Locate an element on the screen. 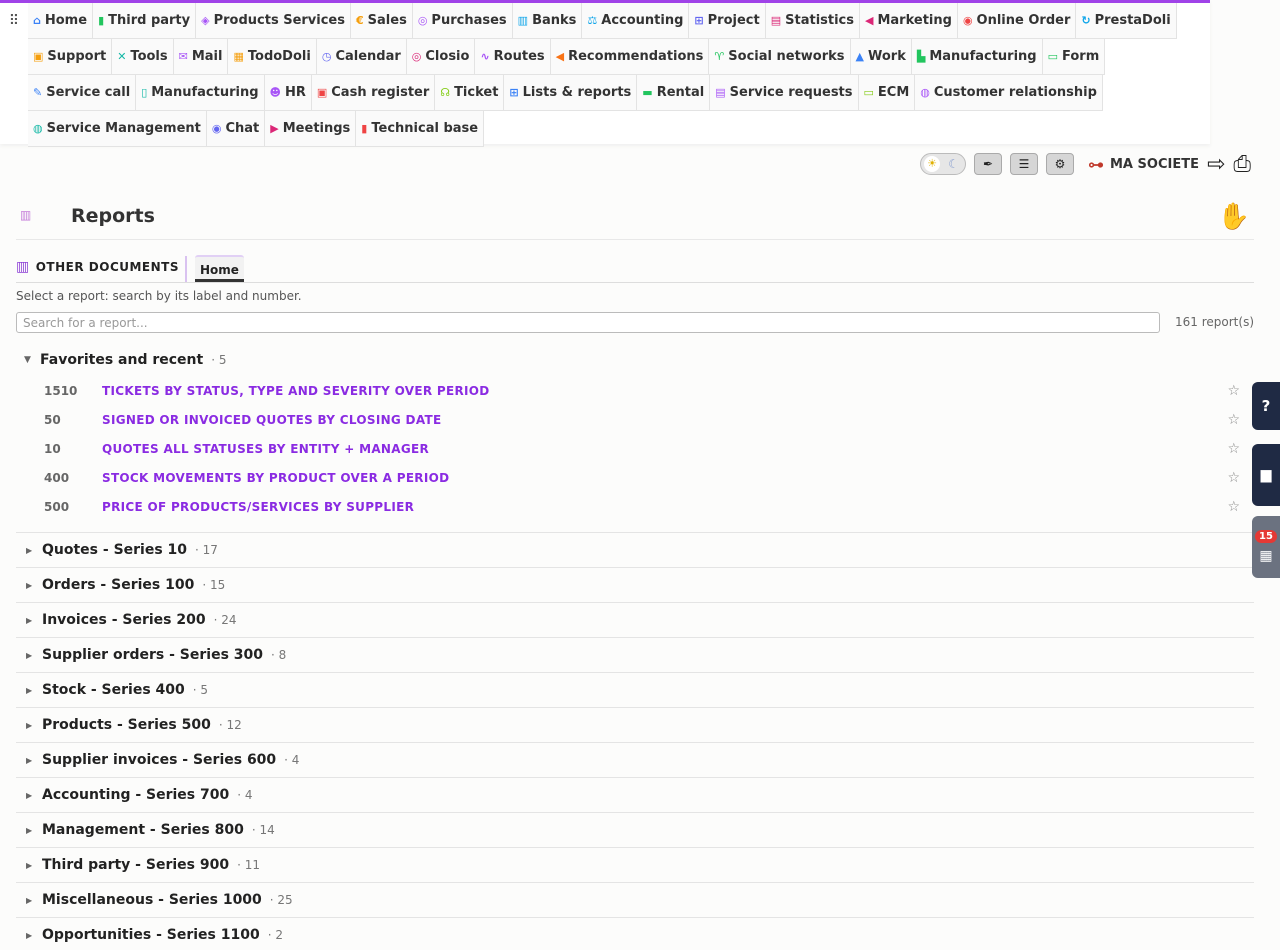 The height and width of the screenshot is (950, 1280). menu-item-products-services: ◈ Products Services is located at coordinates (273, 21).